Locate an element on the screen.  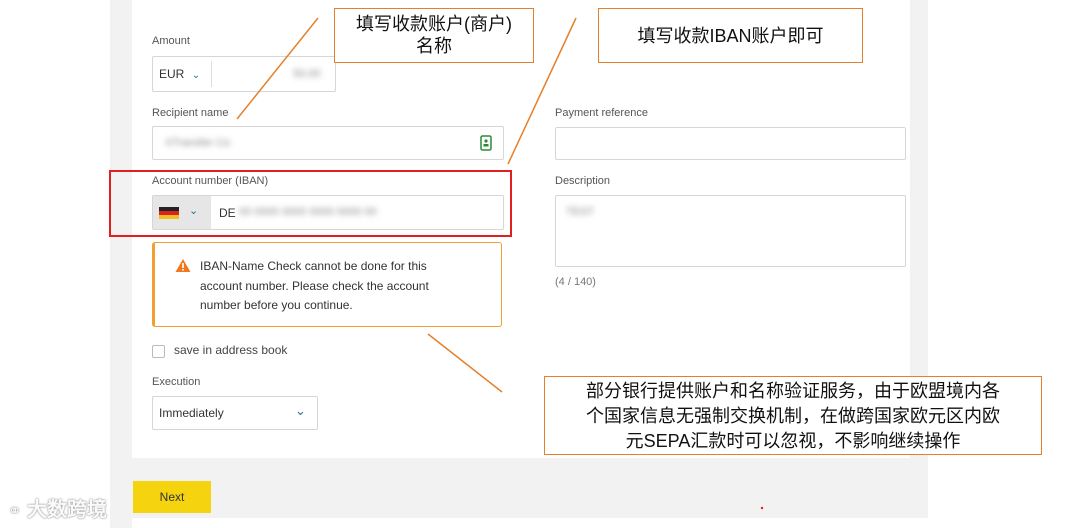
watermark-text: 大数跨境 is located at coordinates (66, 510).